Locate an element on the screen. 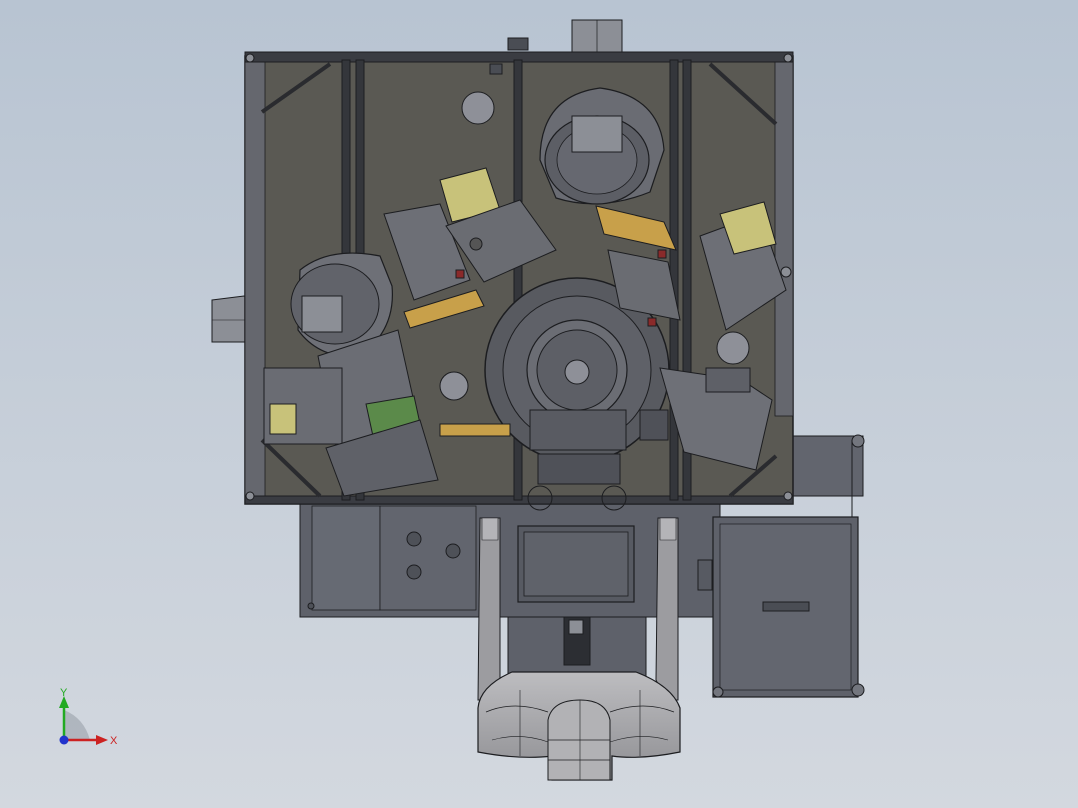  x-axis-label: X is located at coordinates (114, 741).